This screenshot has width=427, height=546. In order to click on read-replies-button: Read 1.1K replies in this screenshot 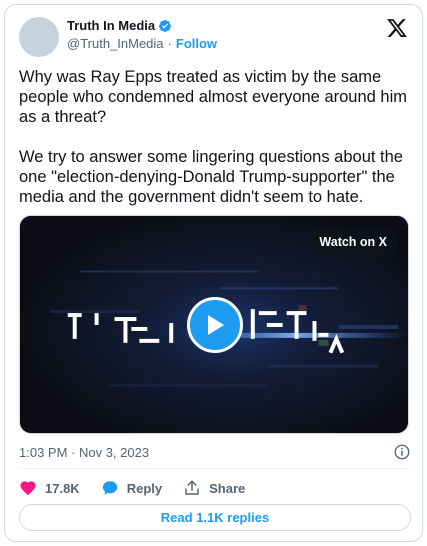, I will do `click(215, 517)`.